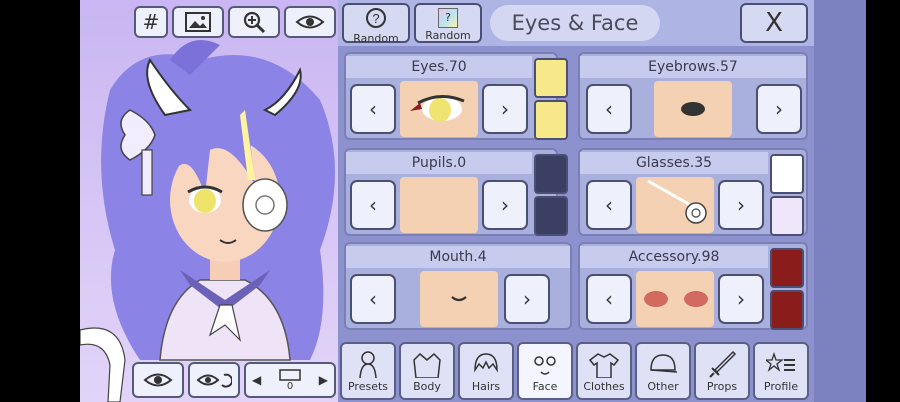 This screenshot has height=402, width=900. I want to click on tab-props-label: Props, so click(722, 386).